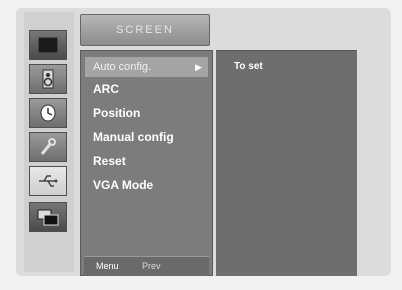 The width and height of the screenshot is (402, 290). I want to click on wrench-icon, so click(48, 147).